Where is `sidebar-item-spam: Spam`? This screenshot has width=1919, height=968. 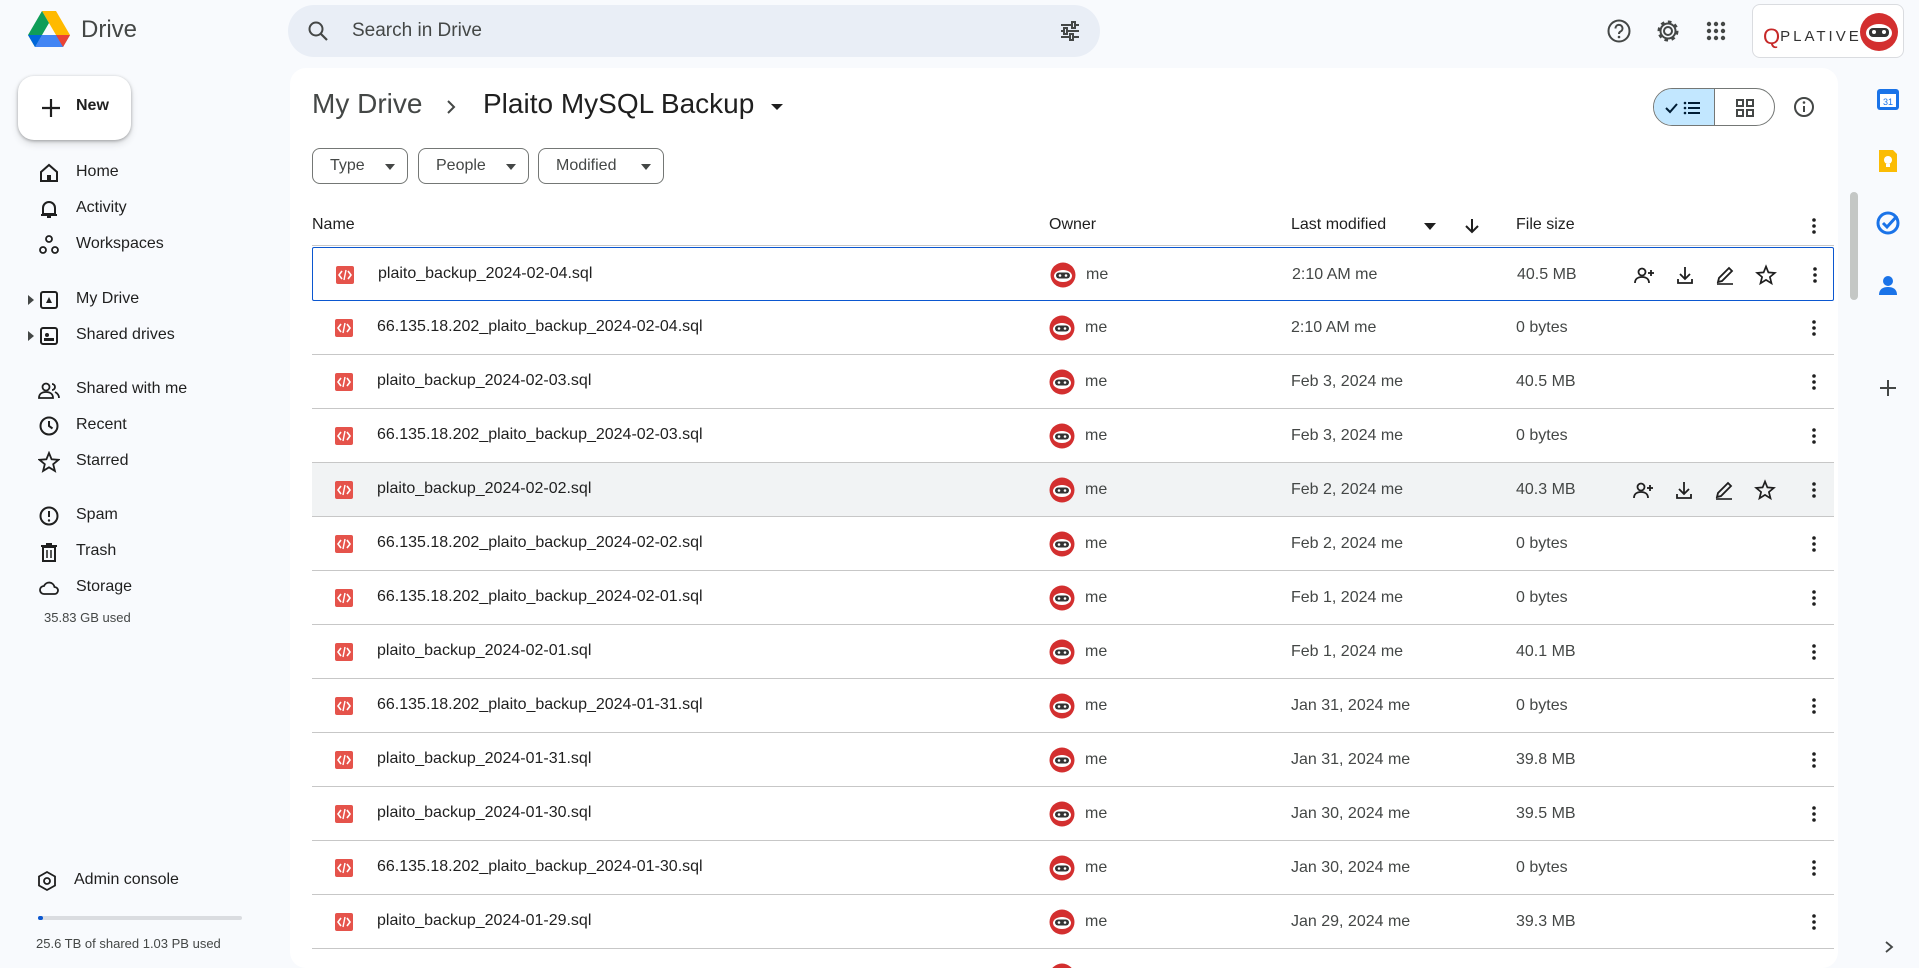
sidebar-item-spam: Spam is located at coordinates (135, 516).